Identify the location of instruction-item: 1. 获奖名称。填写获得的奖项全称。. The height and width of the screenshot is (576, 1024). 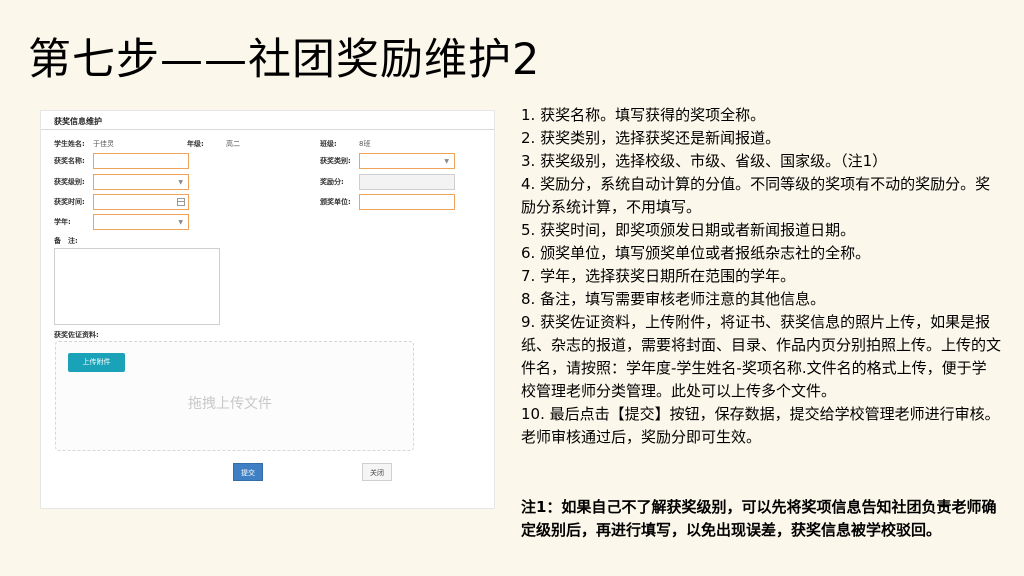
(643, 115).